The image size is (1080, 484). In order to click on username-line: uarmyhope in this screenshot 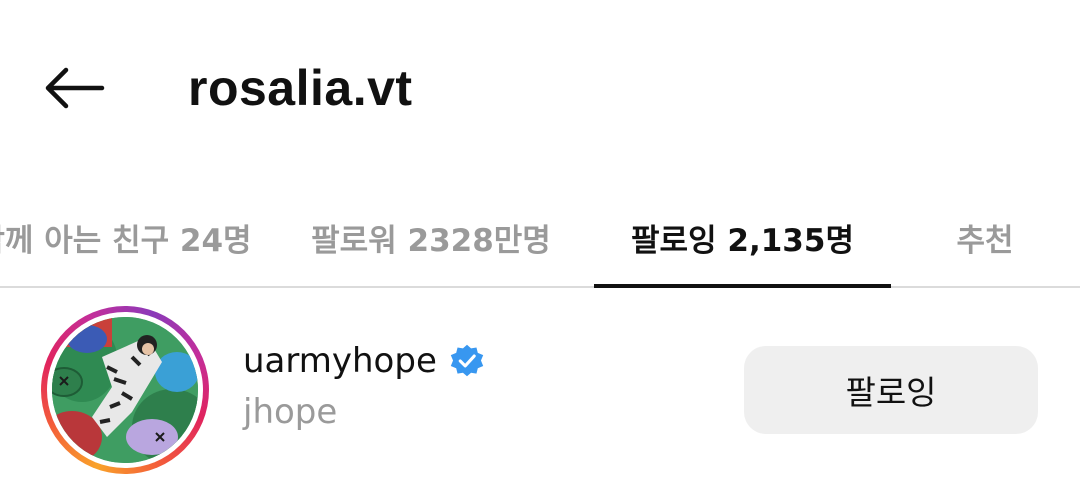, I will do `click(364, 361)`.